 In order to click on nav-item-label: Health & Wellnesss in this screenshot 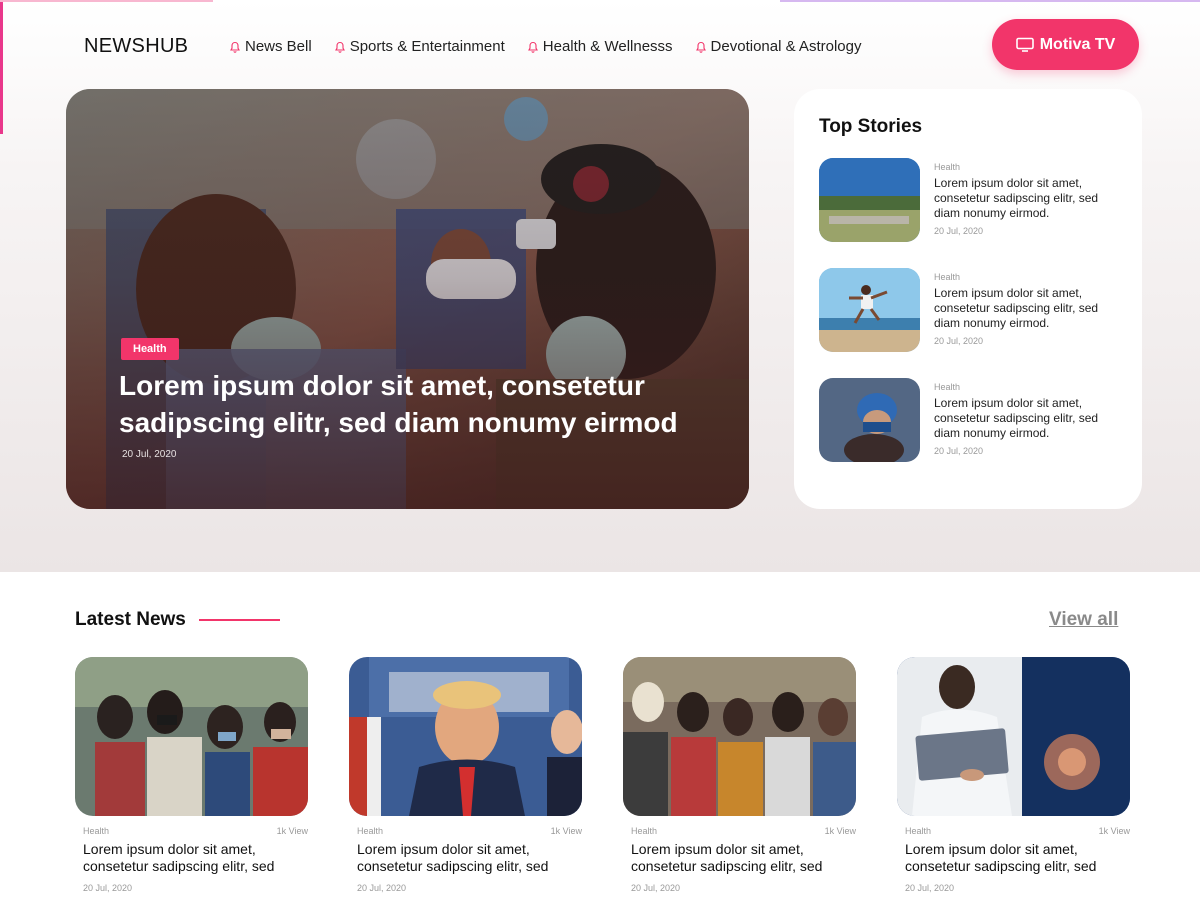, I will do `click(607, 46)`.